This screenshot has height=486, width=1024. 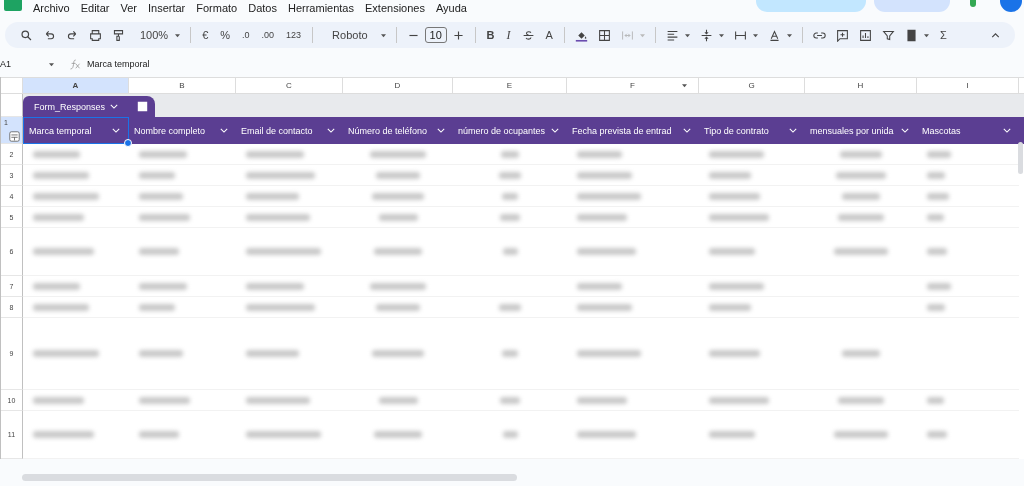 I want to click on menu-item: Formato, so click(x=217, y=8).